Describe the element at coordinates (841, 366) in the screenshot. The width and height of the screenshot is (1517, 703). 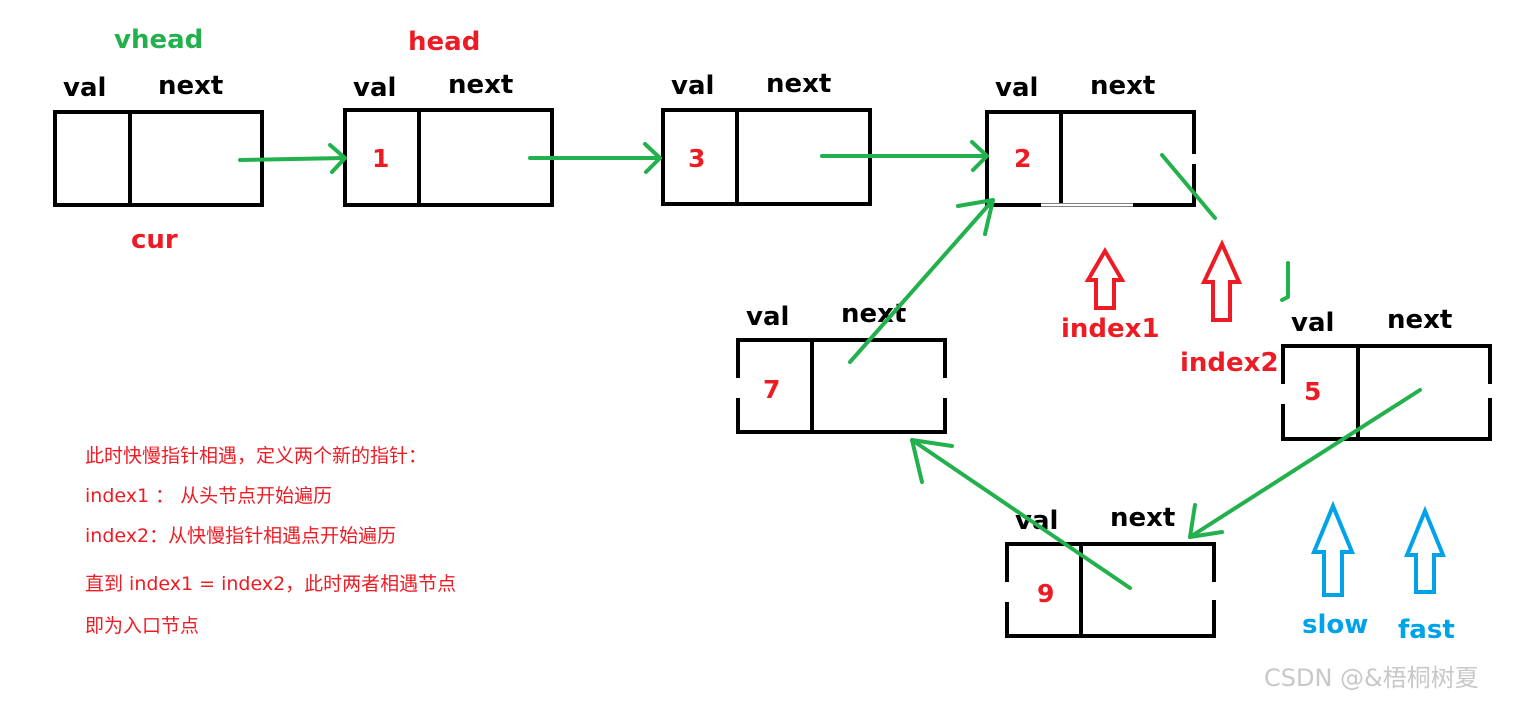
I see `node-7: val next 7` at that location.